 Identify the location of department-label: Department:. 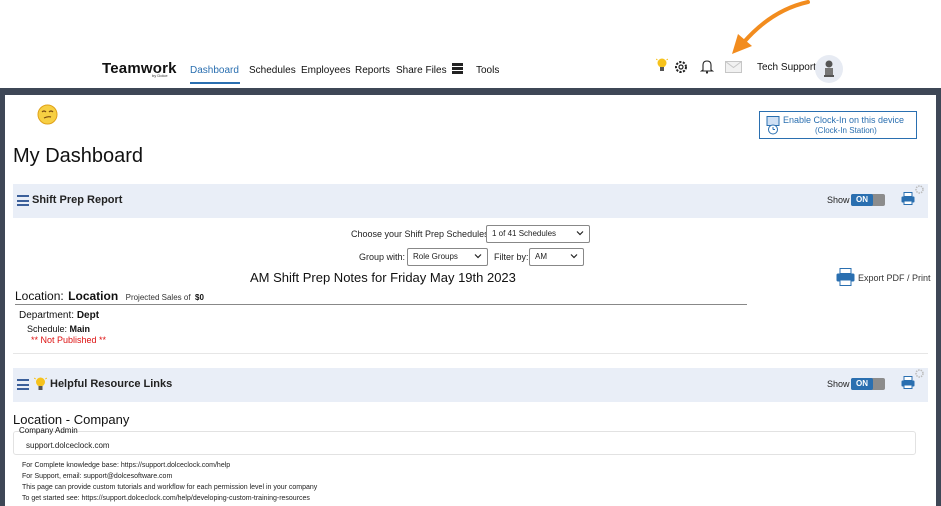
(47, 315).